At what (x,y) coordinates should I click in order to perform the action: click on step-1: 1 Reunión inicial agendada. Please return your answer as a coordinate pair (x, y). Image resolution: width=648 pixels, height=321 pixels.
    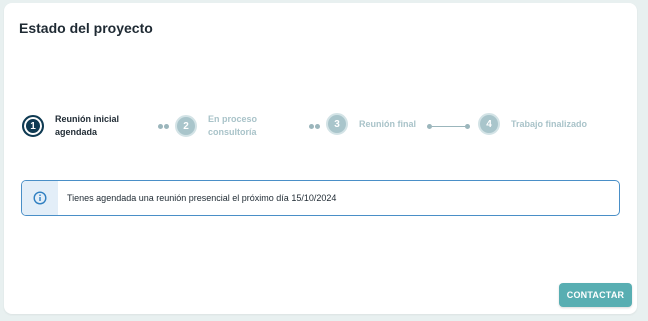
    Looking at the image, I should click on (70, 126).